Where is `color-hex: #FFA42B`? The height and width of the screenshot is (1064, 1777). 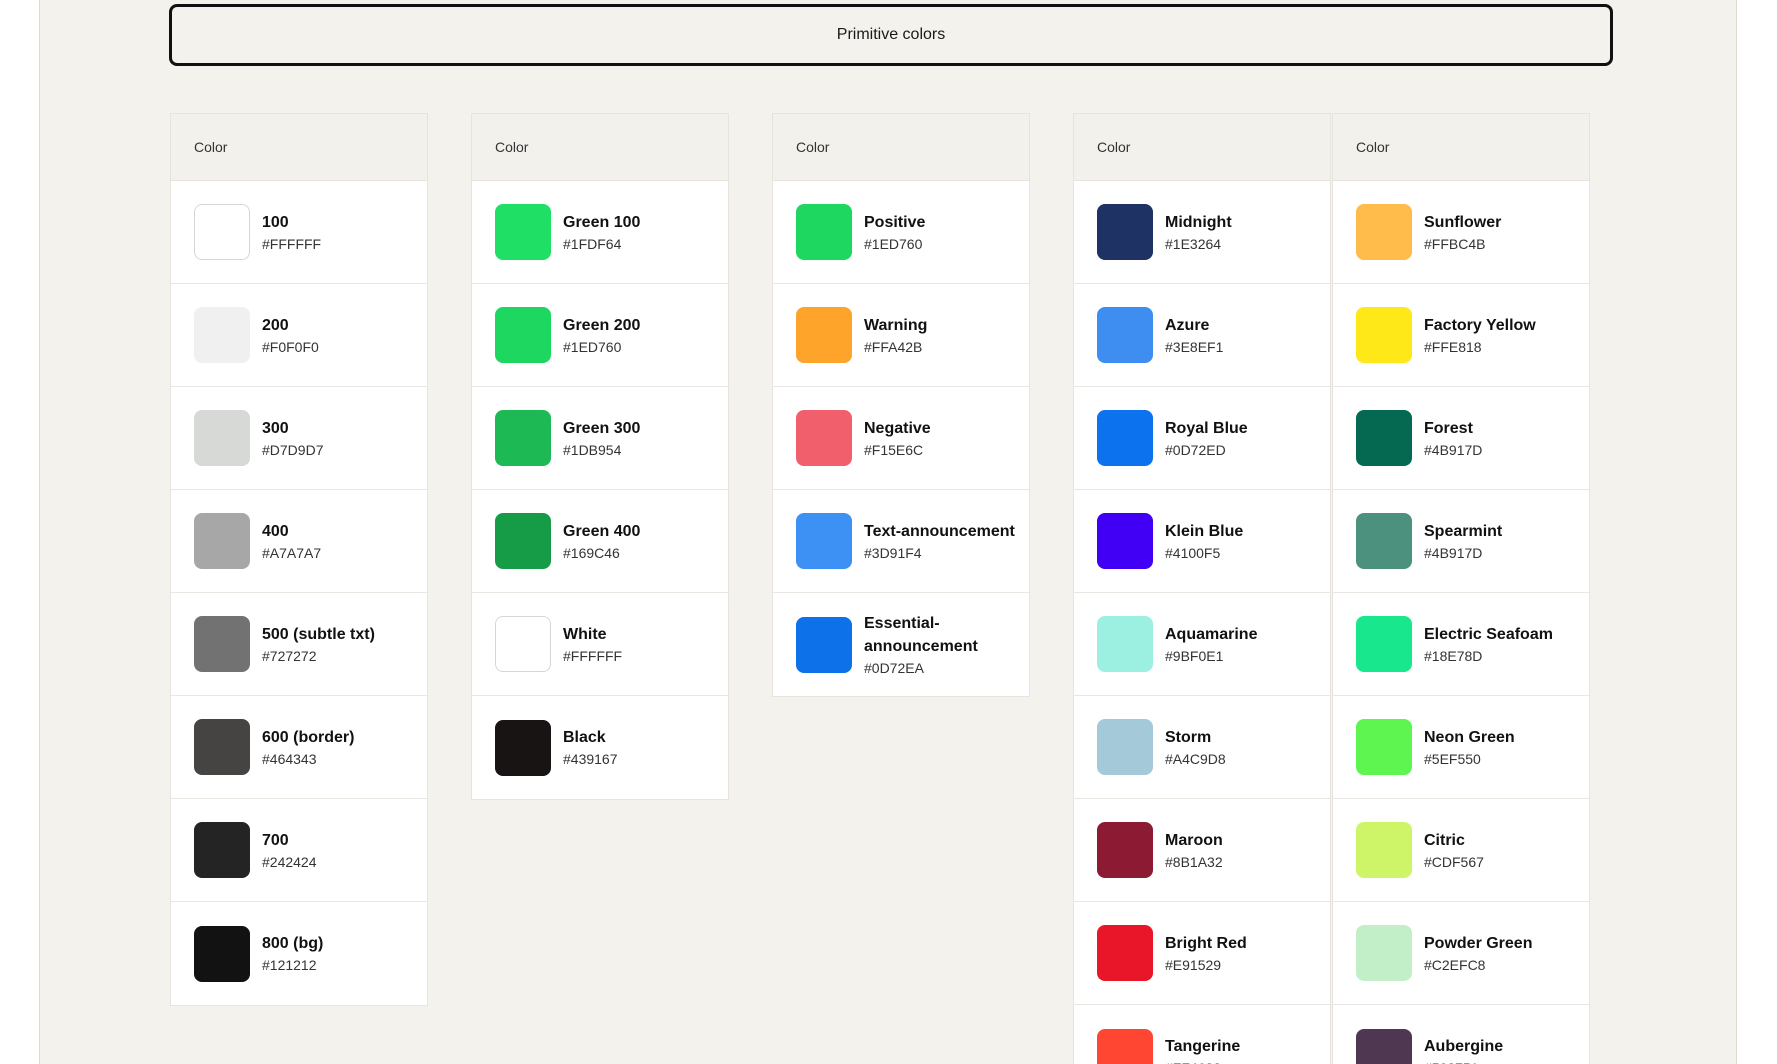
color-hex: #FFA42B is located at coordinates (893, 346).